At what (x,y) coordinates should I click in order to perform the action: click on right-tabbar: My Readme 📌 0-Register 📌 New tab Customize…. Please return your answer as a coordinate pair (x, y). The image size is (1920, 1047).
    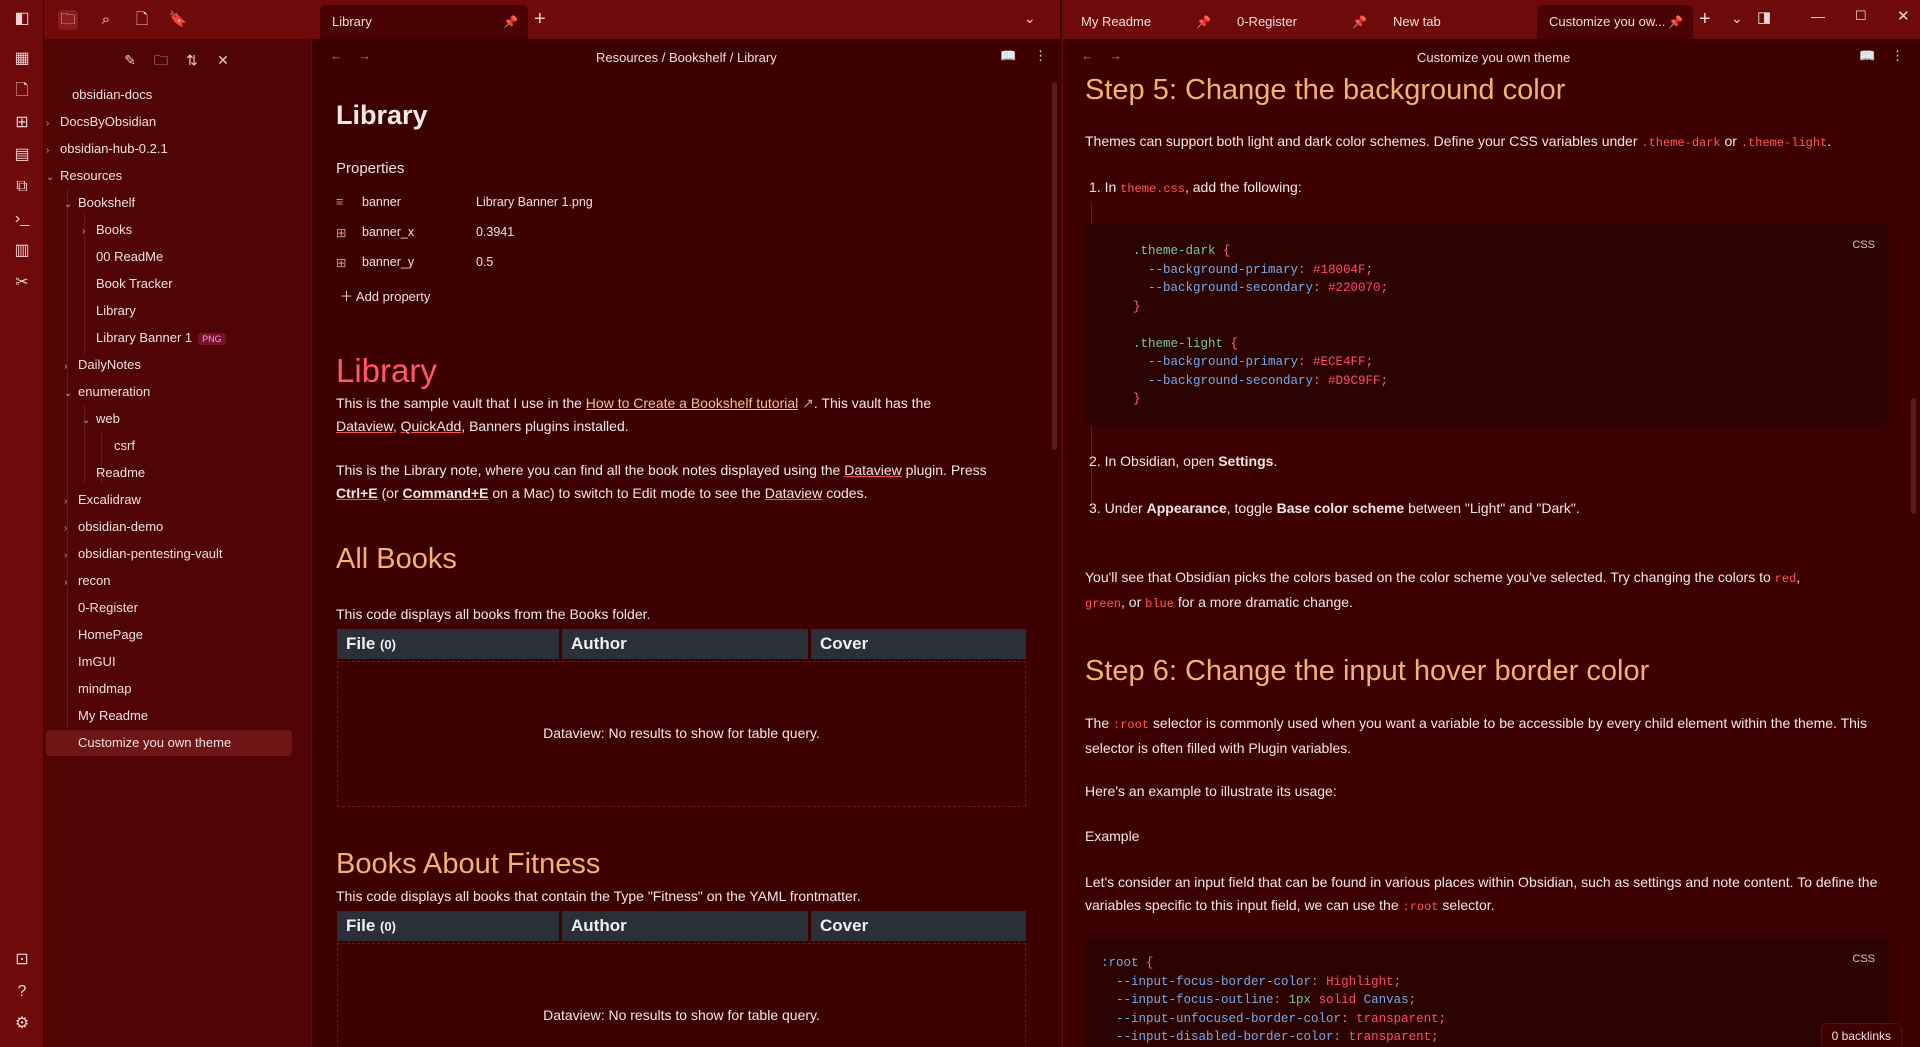
    Looking at the image, I should click on (1491, 19).